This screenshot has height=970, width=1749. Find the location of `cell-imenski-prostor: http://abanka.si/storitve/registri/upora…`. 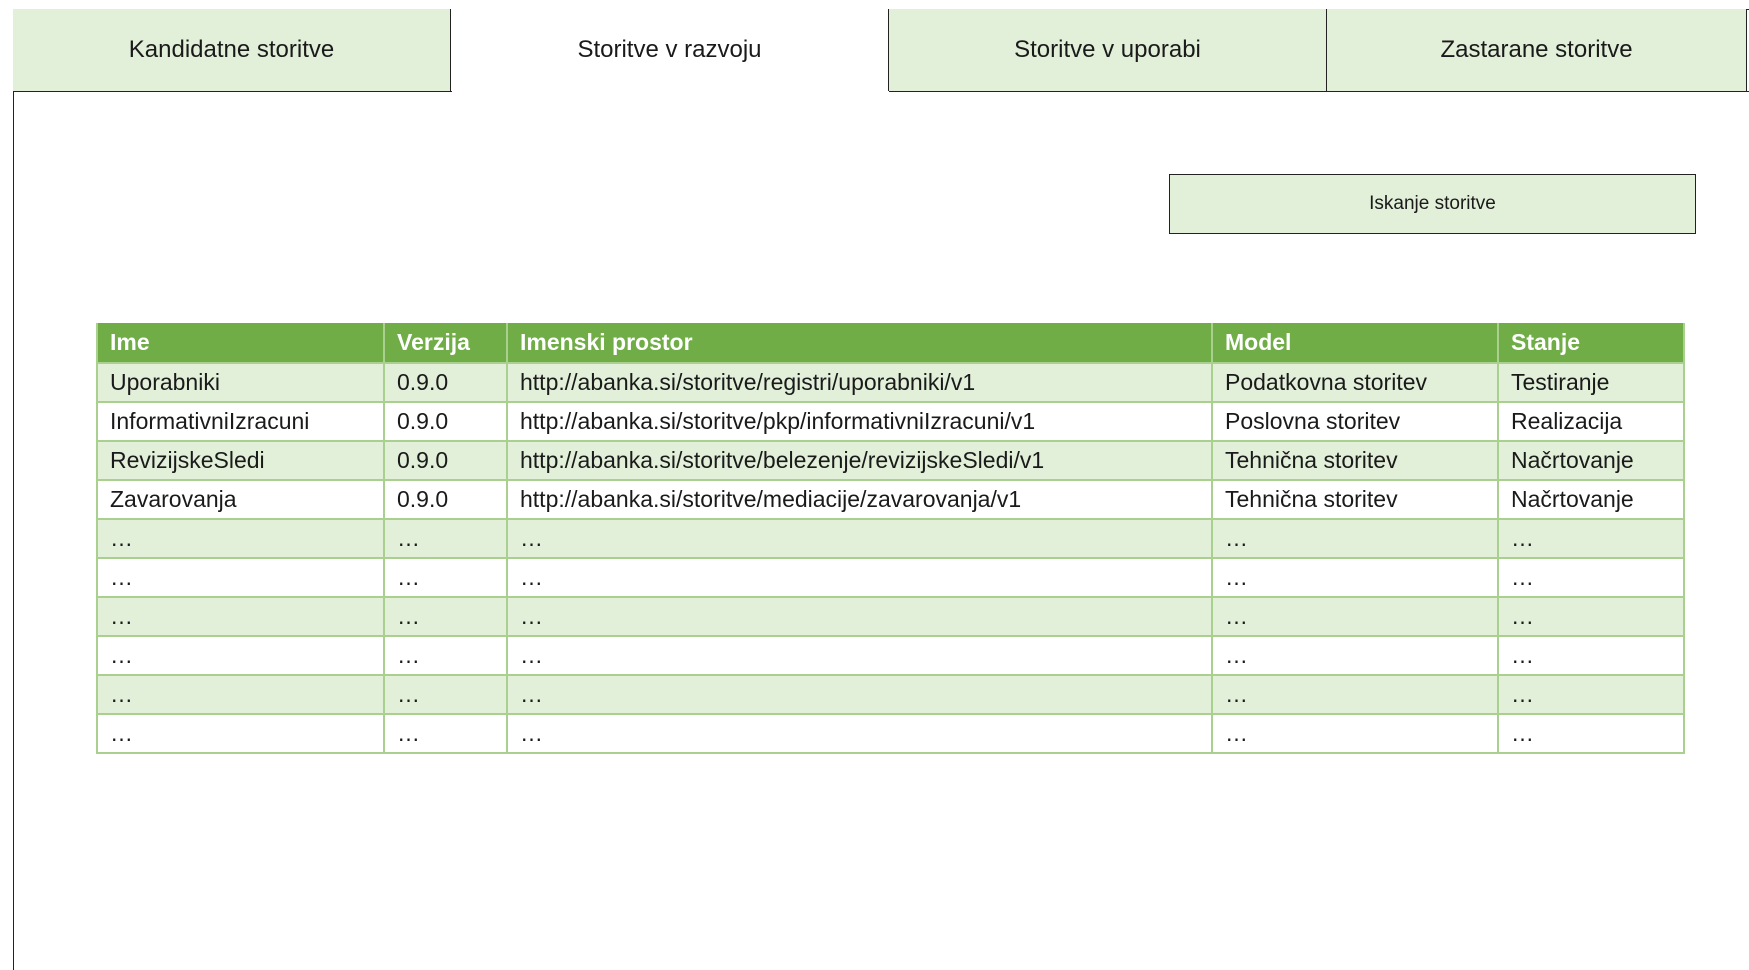

cell-imenski-prostor: http://abanka.si/storitve/registri/upora… is located at coordinates (859, 382).